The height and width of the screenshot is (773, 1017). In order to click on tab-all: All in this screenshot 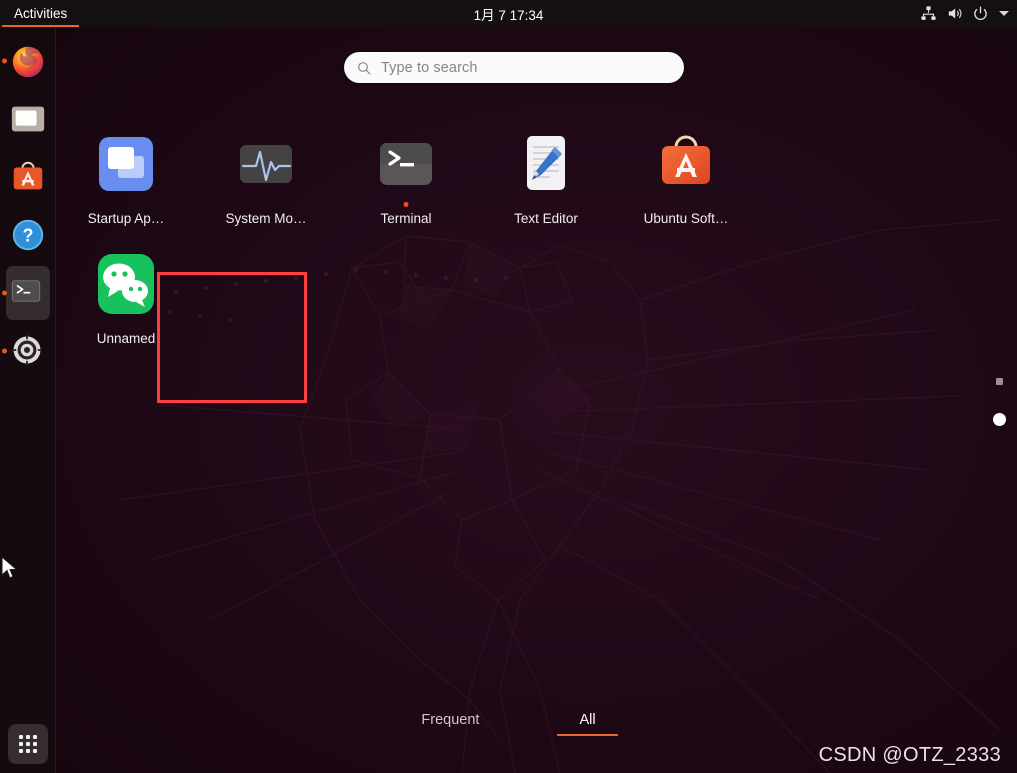, I will do `click(587, 722)`.